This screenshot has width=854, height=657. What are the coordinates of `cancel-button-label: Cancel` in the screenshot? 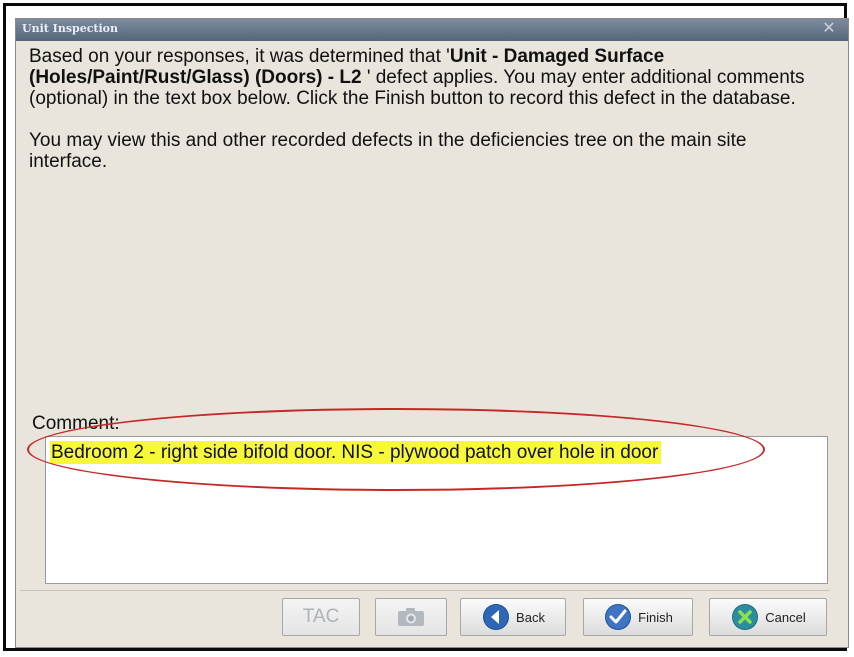 It's located at (785, 617).